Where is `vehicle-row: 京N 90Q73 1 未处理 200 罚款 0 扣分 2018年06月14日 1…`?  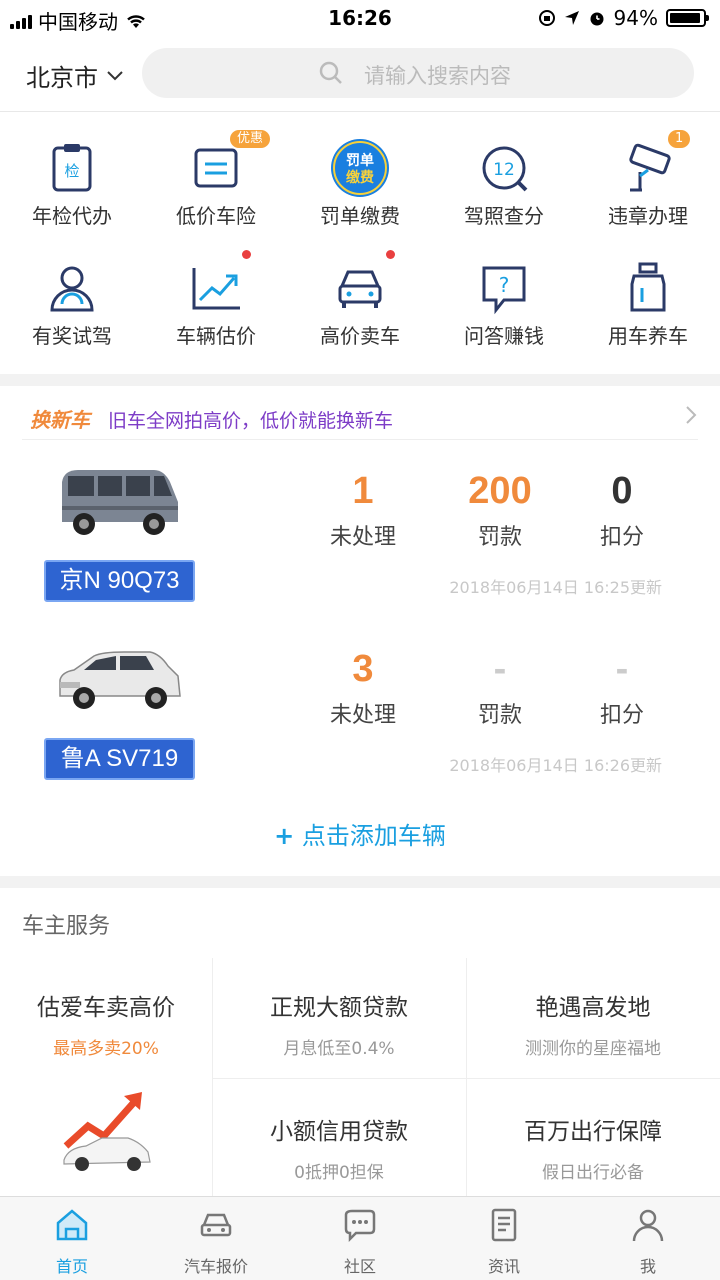 vehicle-row: 京N 90Q73 1 未处理 200 罚款 0 扣分 2018年06月14日 1… is located at coordinates (360, 548).